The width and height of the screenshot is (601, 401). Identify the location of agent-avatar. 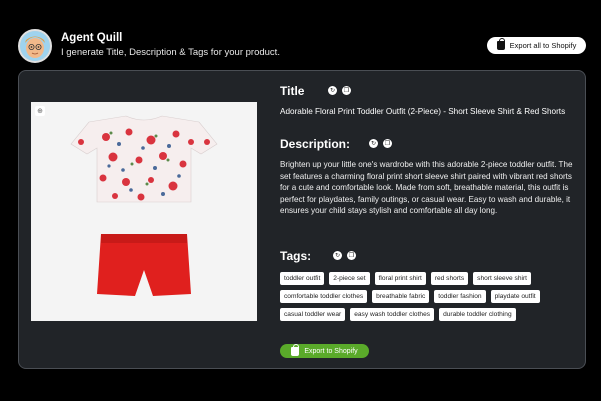
(35, 46).